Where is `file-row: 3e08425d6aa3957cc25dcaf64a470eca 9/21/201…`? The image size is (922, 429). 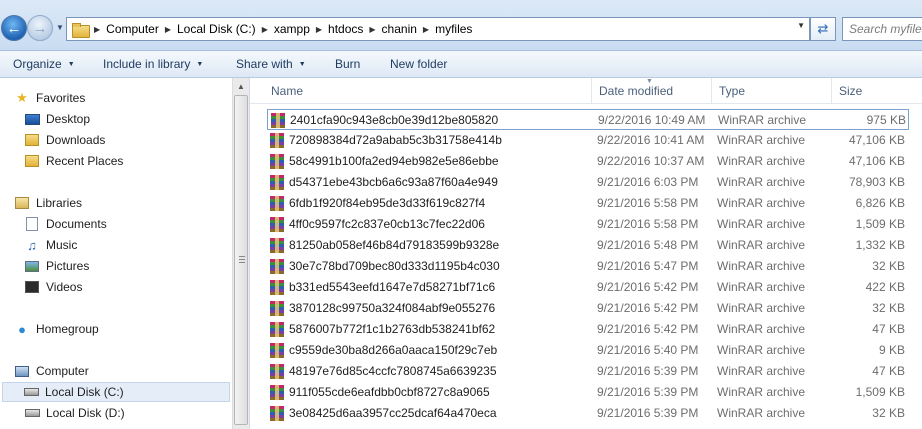
file-row: 3e08425d6aa3957cc25dcaf64a470eca 9/21/201… is located at coordinates (588, 413).